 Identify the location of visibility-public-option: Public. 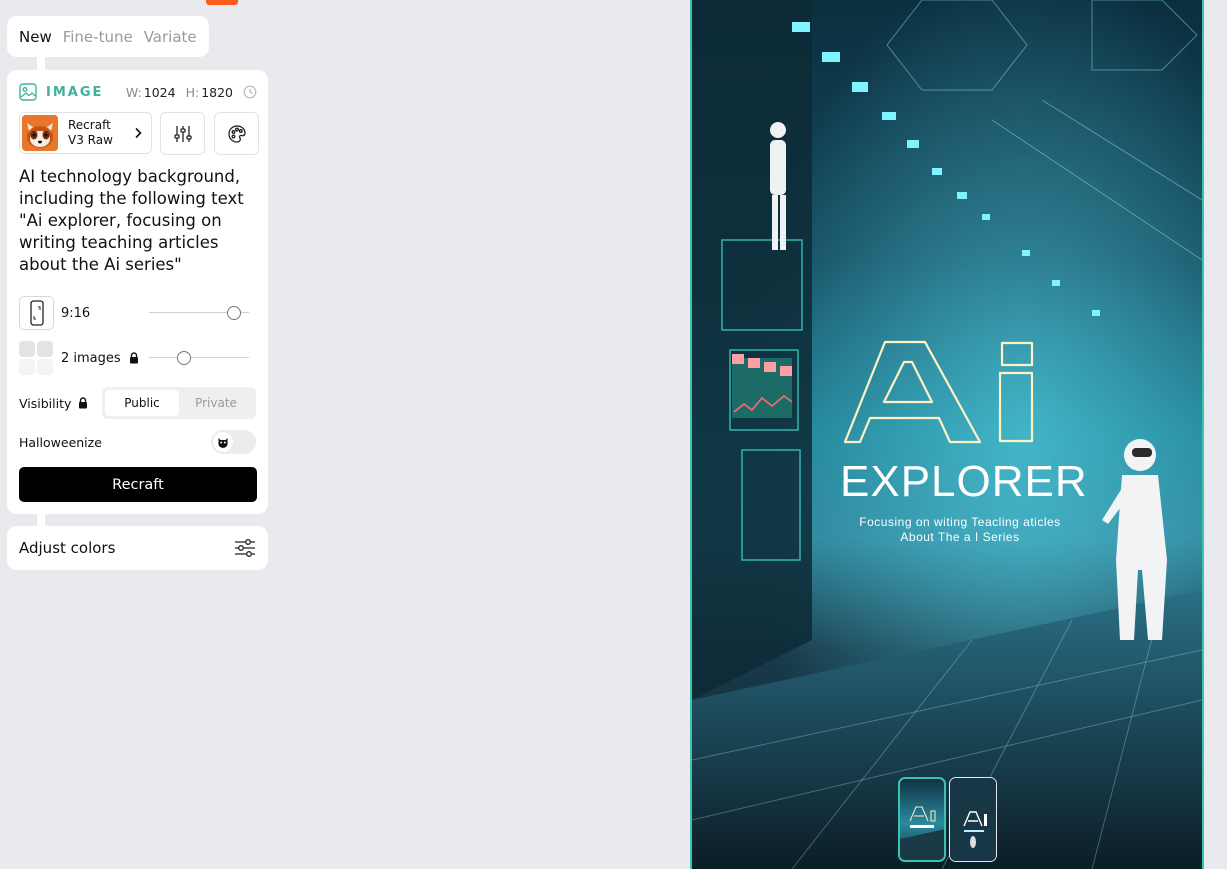
(142, 403).